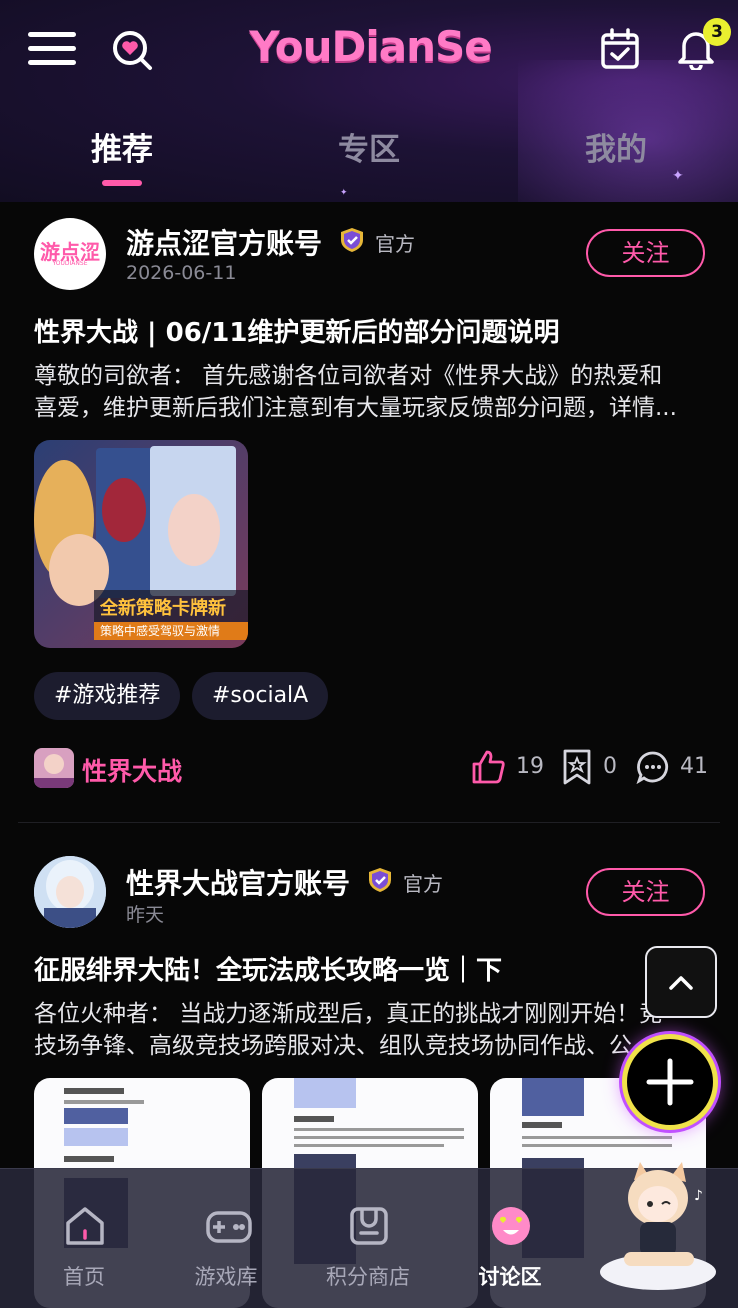 The height and width of the screenshot is (1308, 738). I want to click on plus-icon, so click(670, 1082).